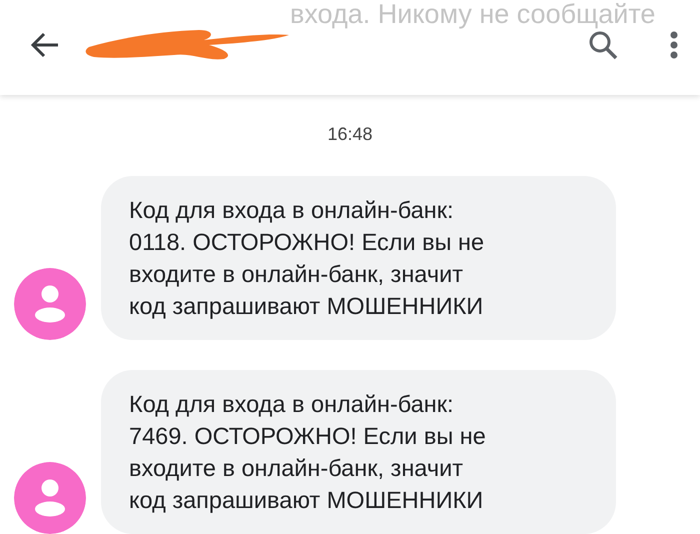 Image resolution: width=700 pixels, height=534 pixels. What do you see at coordinates (674, 45) in the screenshot?
I see `more-options-icon` at bounding box center [674, 45].